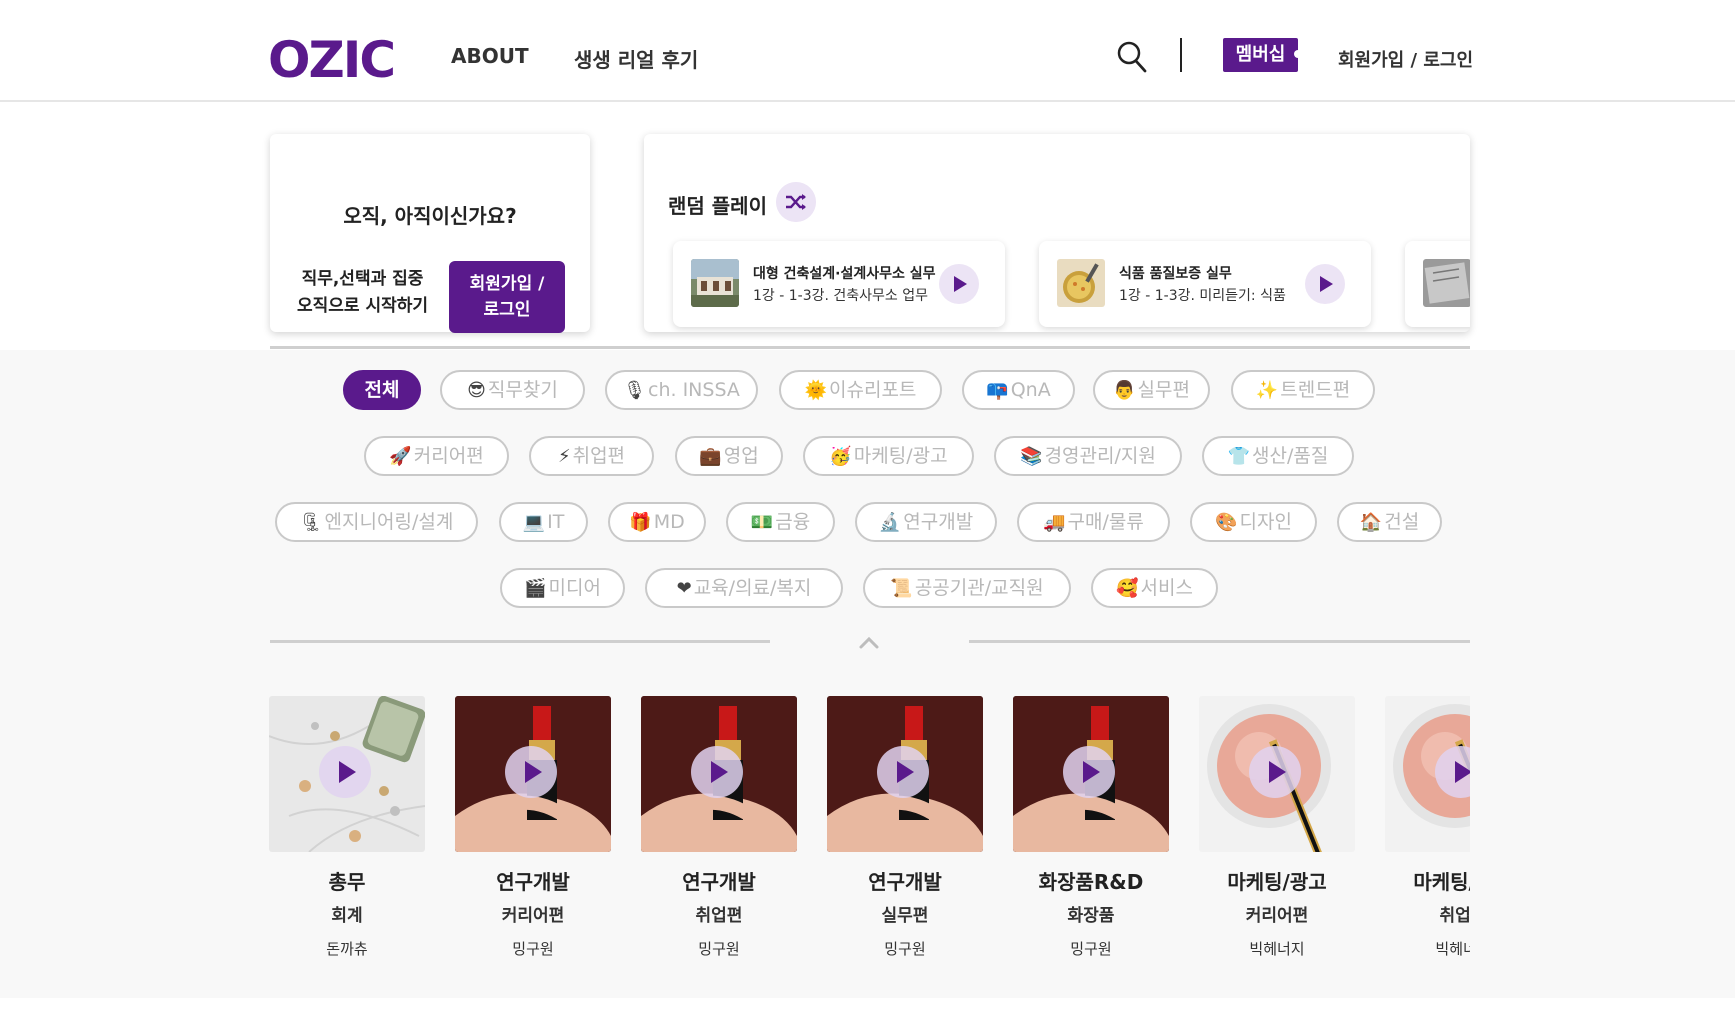 The width and height of the screenshot is (1735, 1028). I want to click on chip-design: 🎨 디자인, so click(1253, 522).